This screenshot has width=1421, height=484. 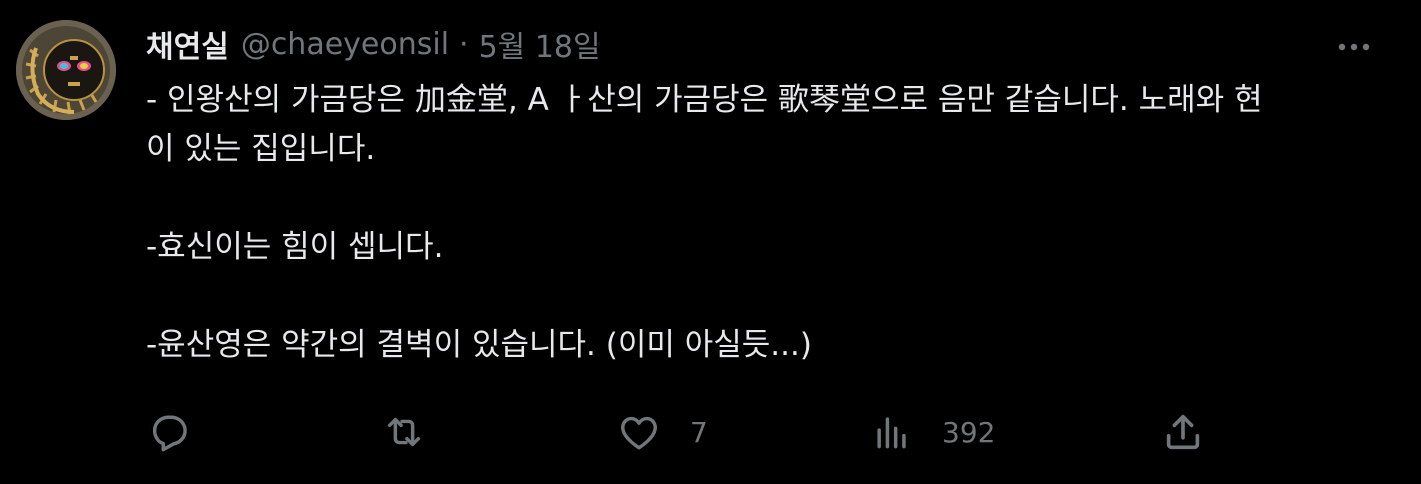 I want to click on more-options-button, so click(x=1354, y=46).